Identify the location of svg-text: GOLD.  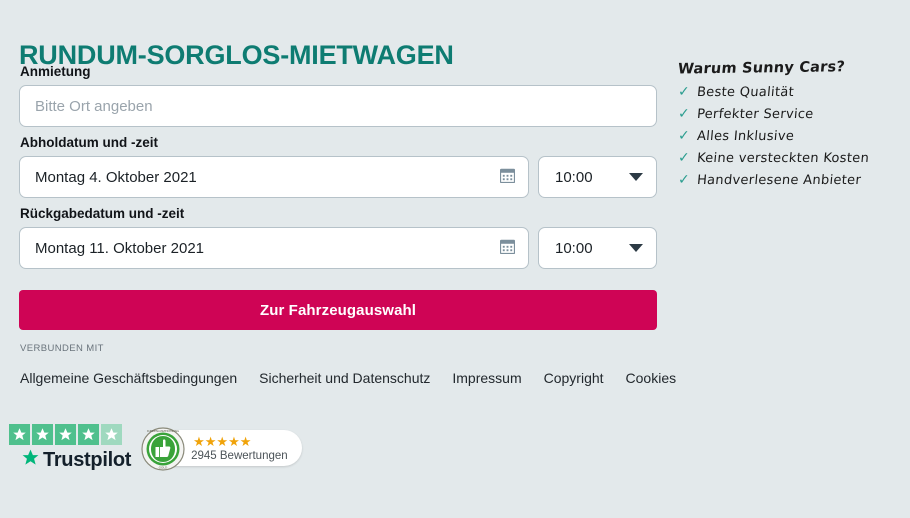
(163, 468).